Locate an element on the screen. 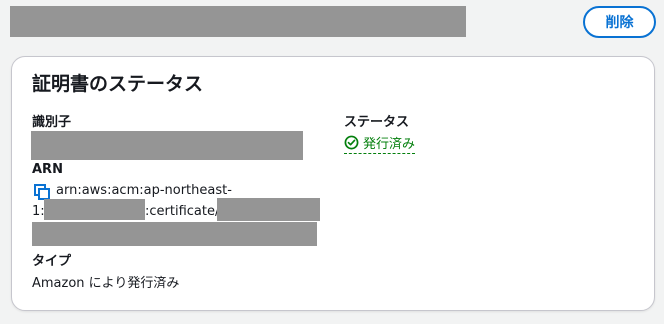  copy-icon is located at coordinates (42, 192).